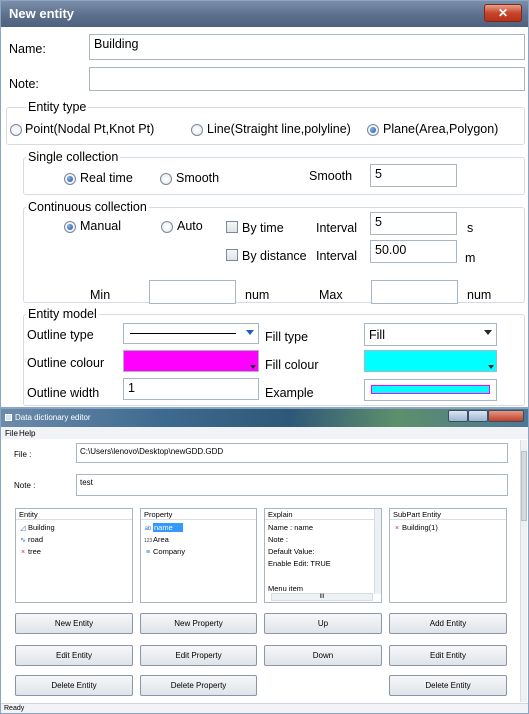 The image size is (529, 714). Describe the element at coordinates (198, 623) in the screenshot. I see `new-property-button: New Property` at that location.